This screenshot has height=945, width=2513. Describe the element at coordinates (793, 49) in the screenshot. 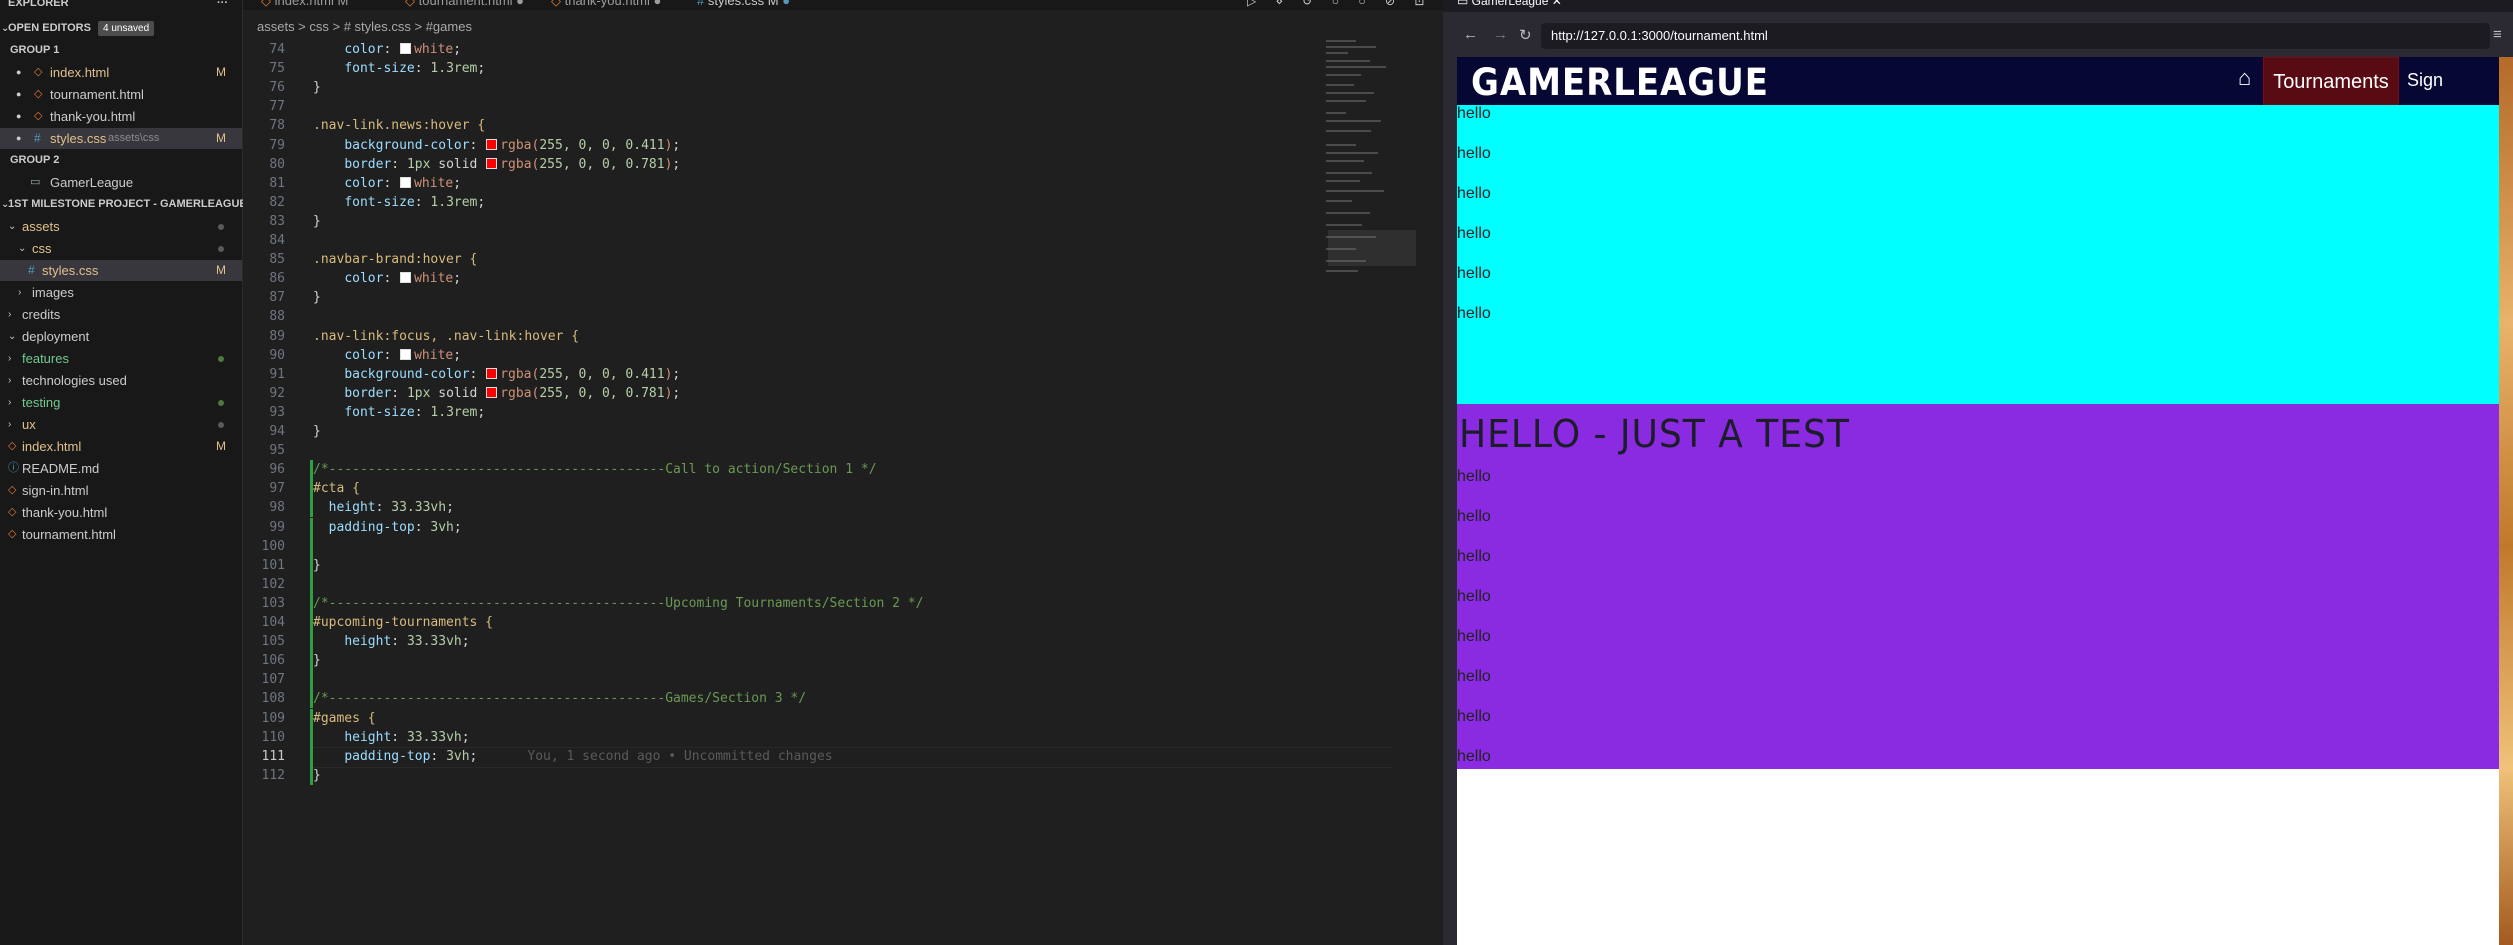

I see `code-line: 74 color: white;` at that location.